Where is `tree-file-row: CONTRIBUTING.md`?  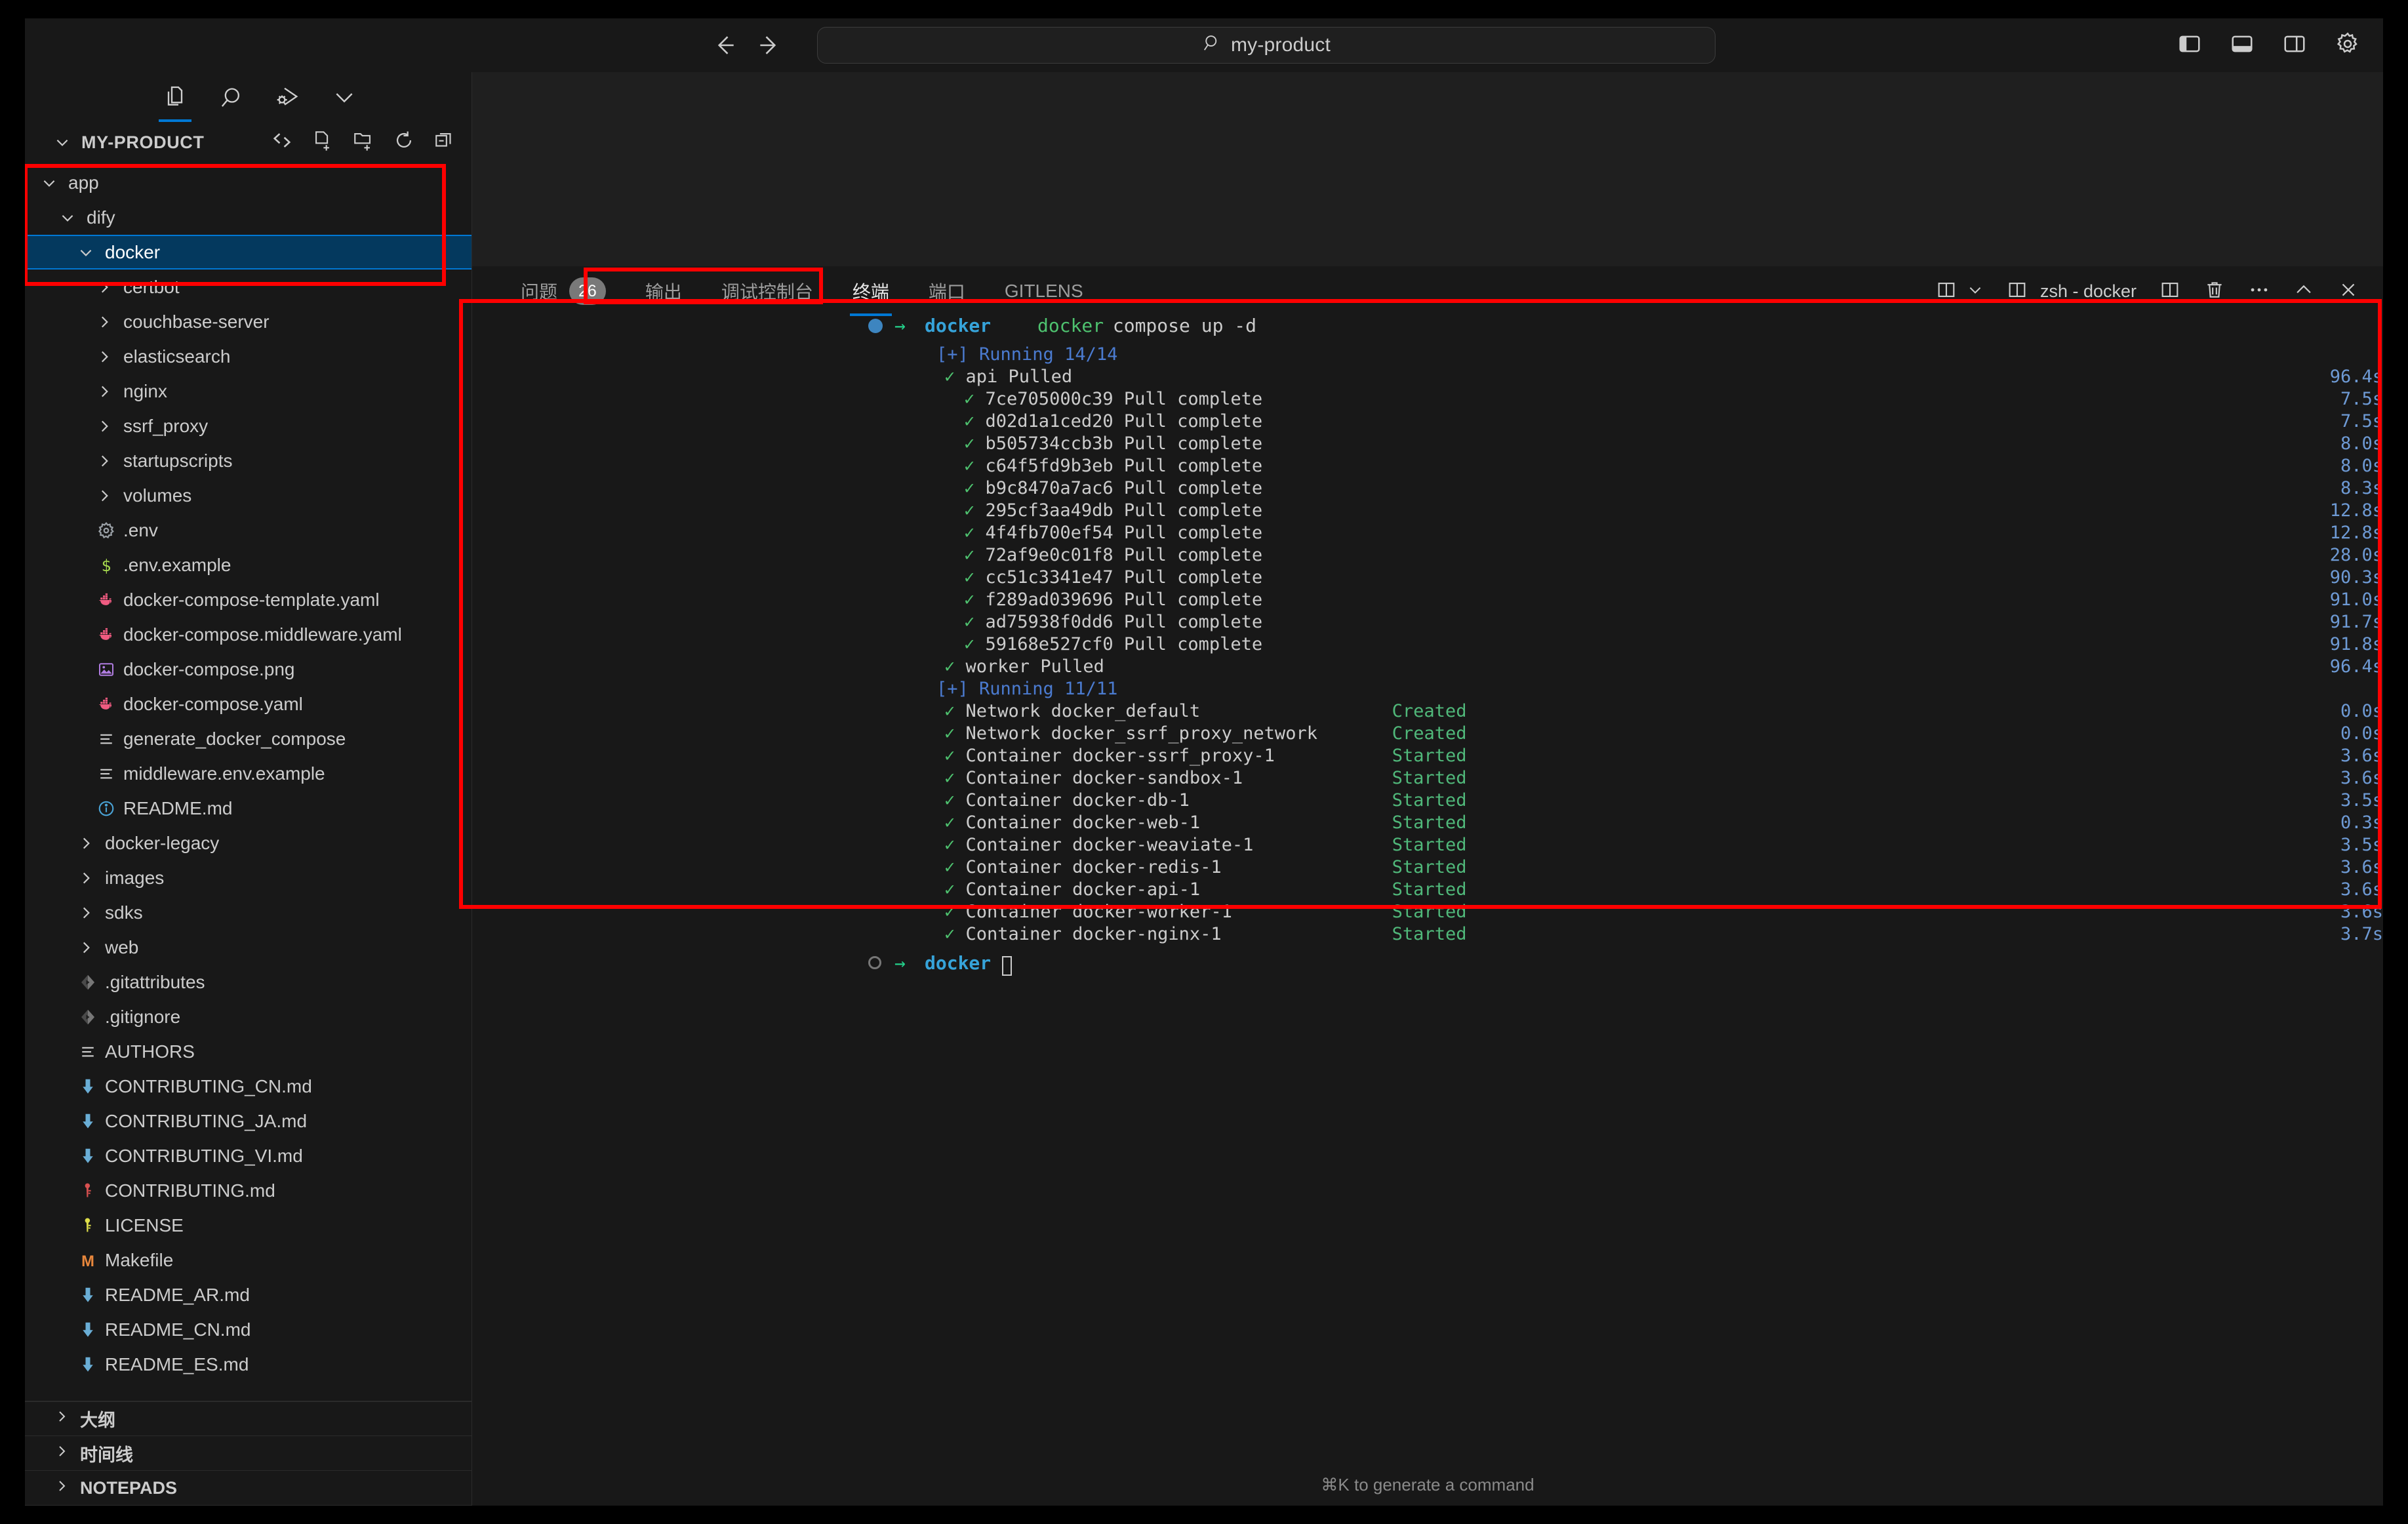
tree-file-row: CONTRIBUTING.md is located at coordinates (249, 1190).